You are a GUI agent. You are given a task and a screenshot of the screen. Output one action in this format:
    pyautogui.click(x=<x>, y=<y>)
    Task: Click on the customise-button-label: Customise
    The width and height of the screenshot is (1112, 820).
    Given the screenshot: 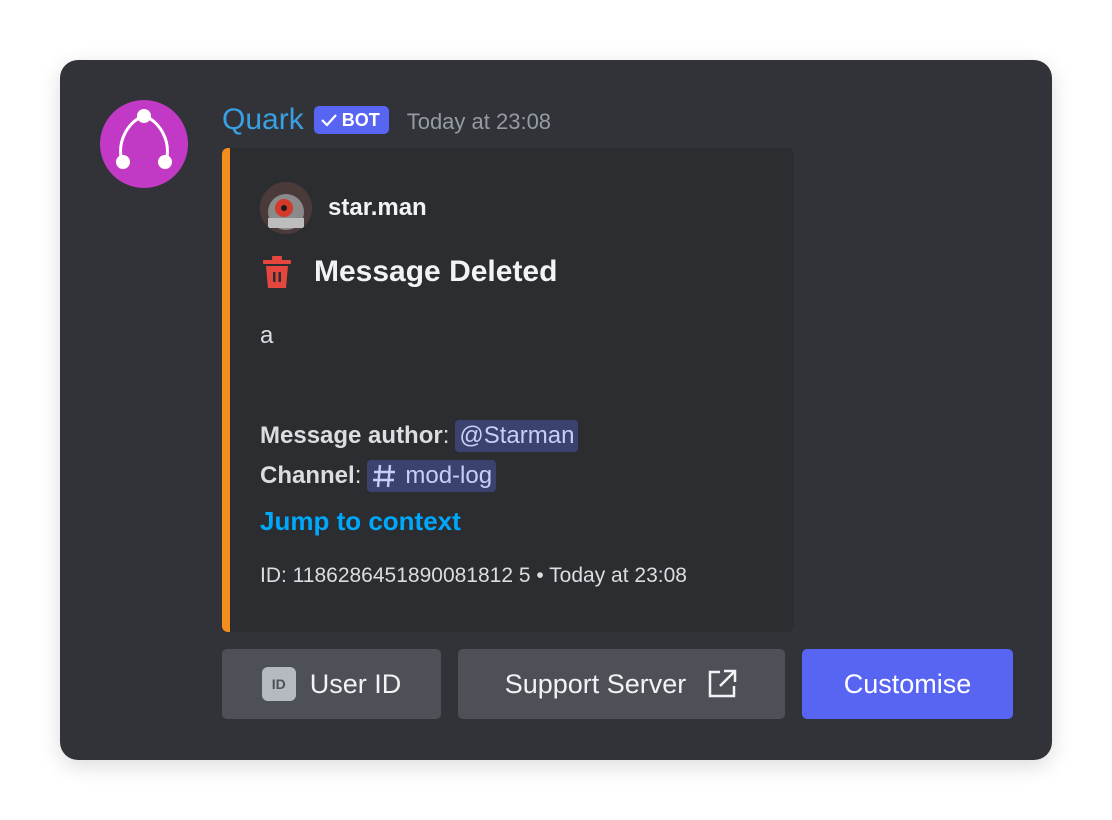 What is the action you would take?
    pyautogui.click(x=907, y=683)
    